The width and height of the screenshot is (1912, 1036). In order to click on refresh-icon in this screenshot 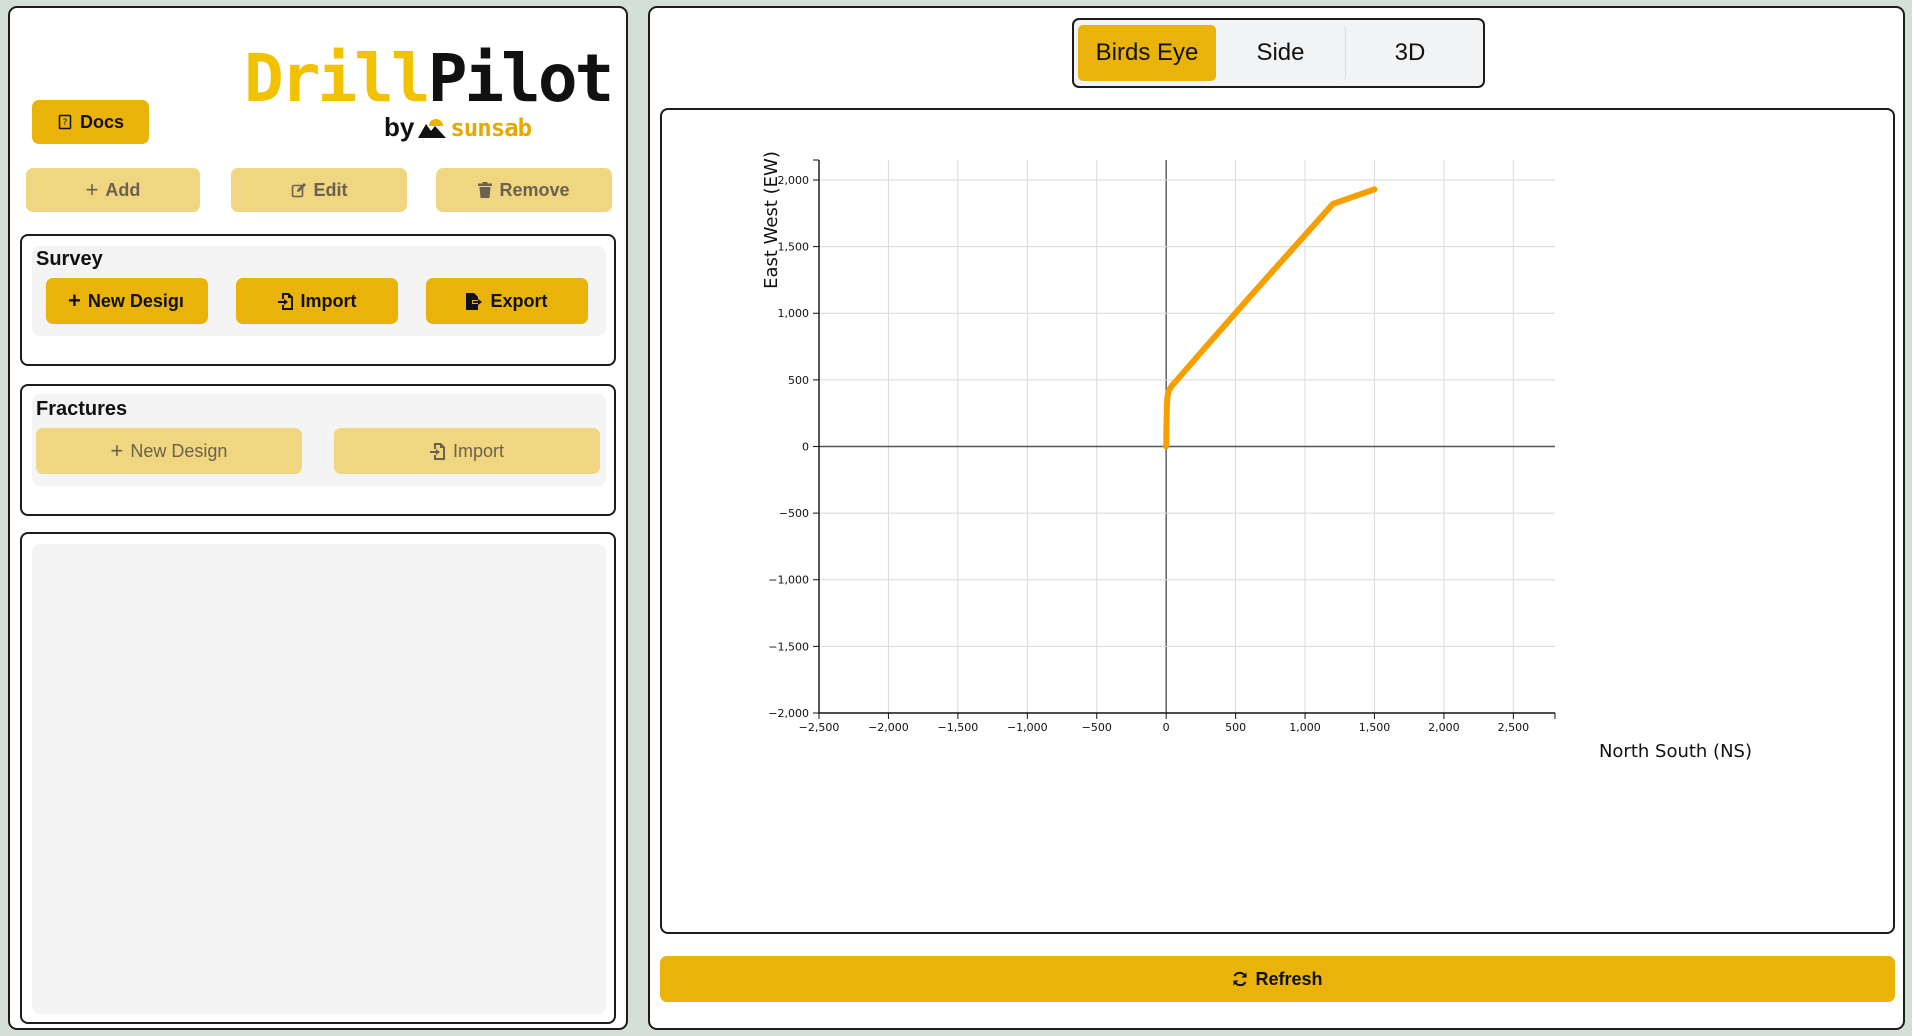, I will do `click(1240, 979)`.